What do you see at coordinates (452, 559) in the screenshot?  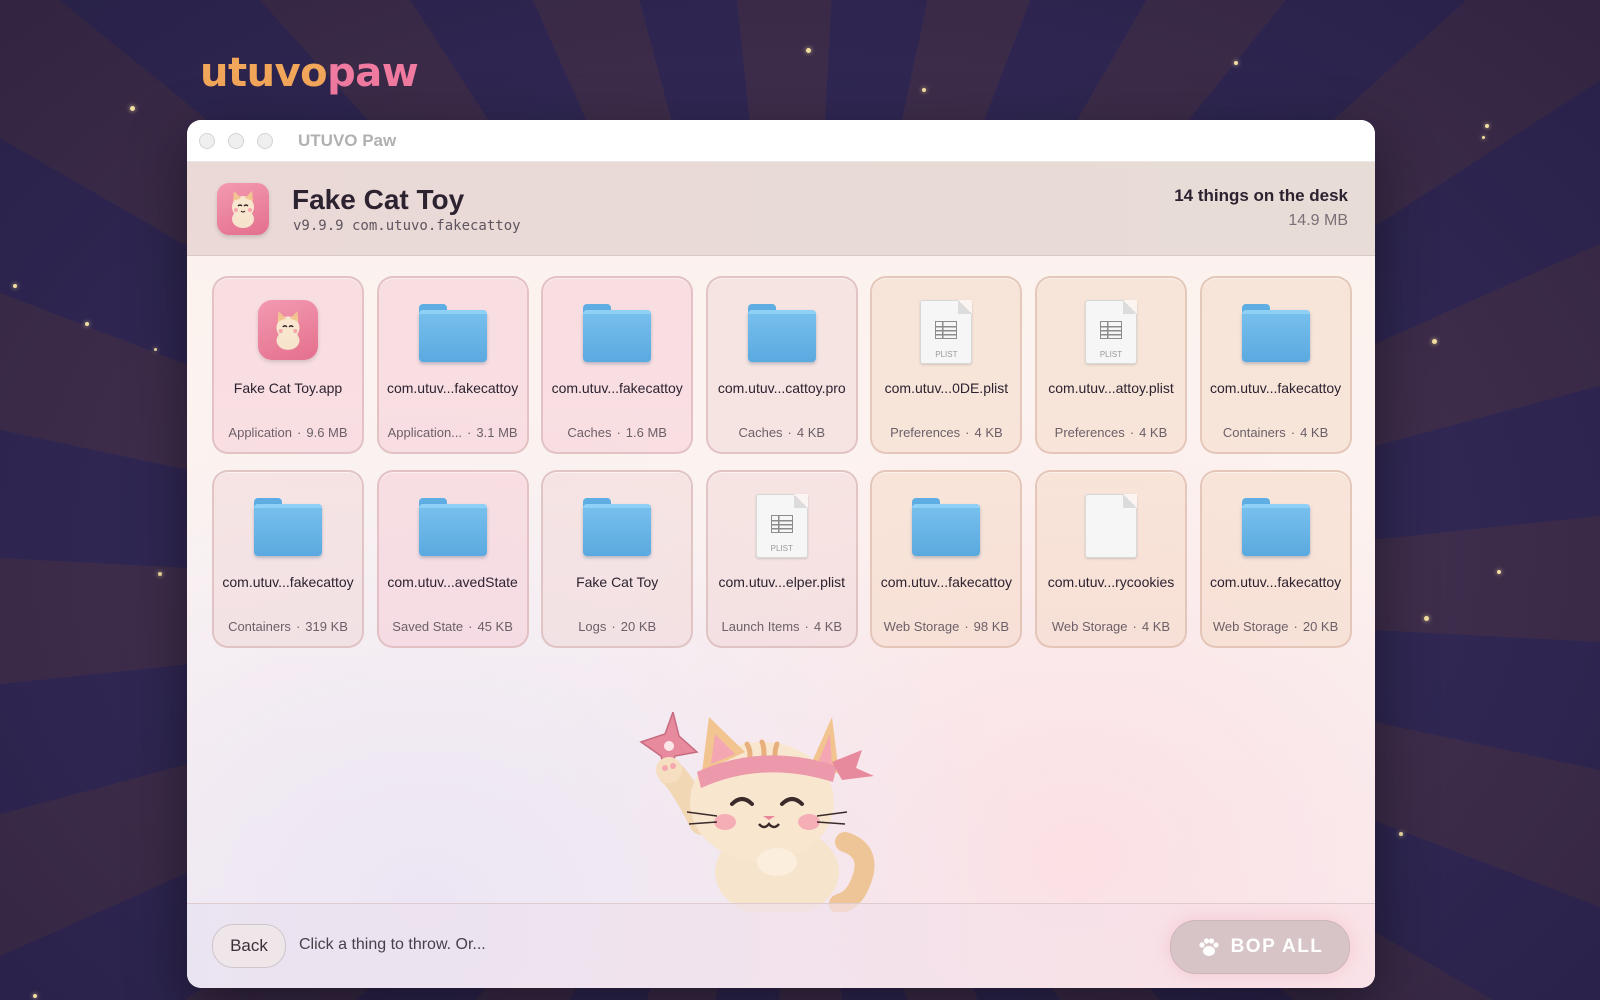 I see `file-tile: com.utuv...avedState Saved State · 45 KB` at bounding box center [452, 559].